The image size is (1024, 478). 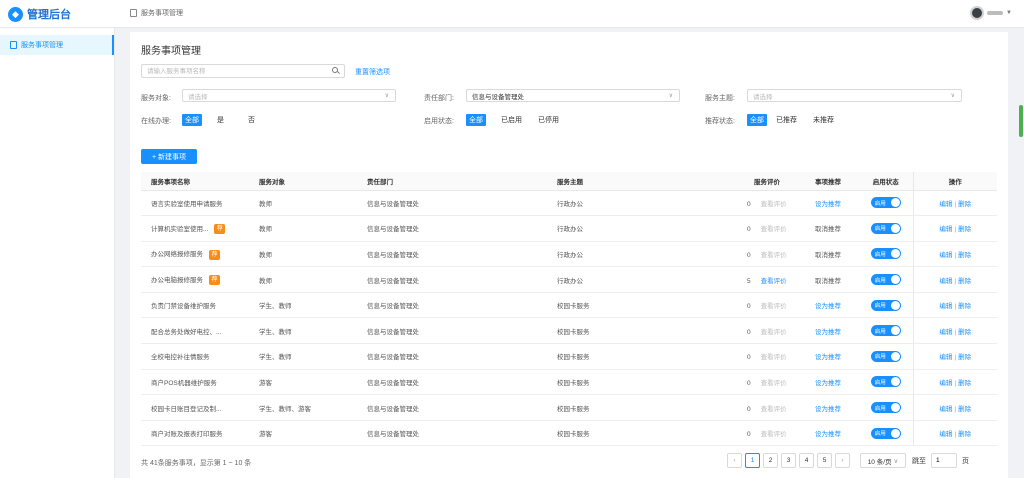 I want to click on chevron-right-icon: ›, so click(x=842, y=460).